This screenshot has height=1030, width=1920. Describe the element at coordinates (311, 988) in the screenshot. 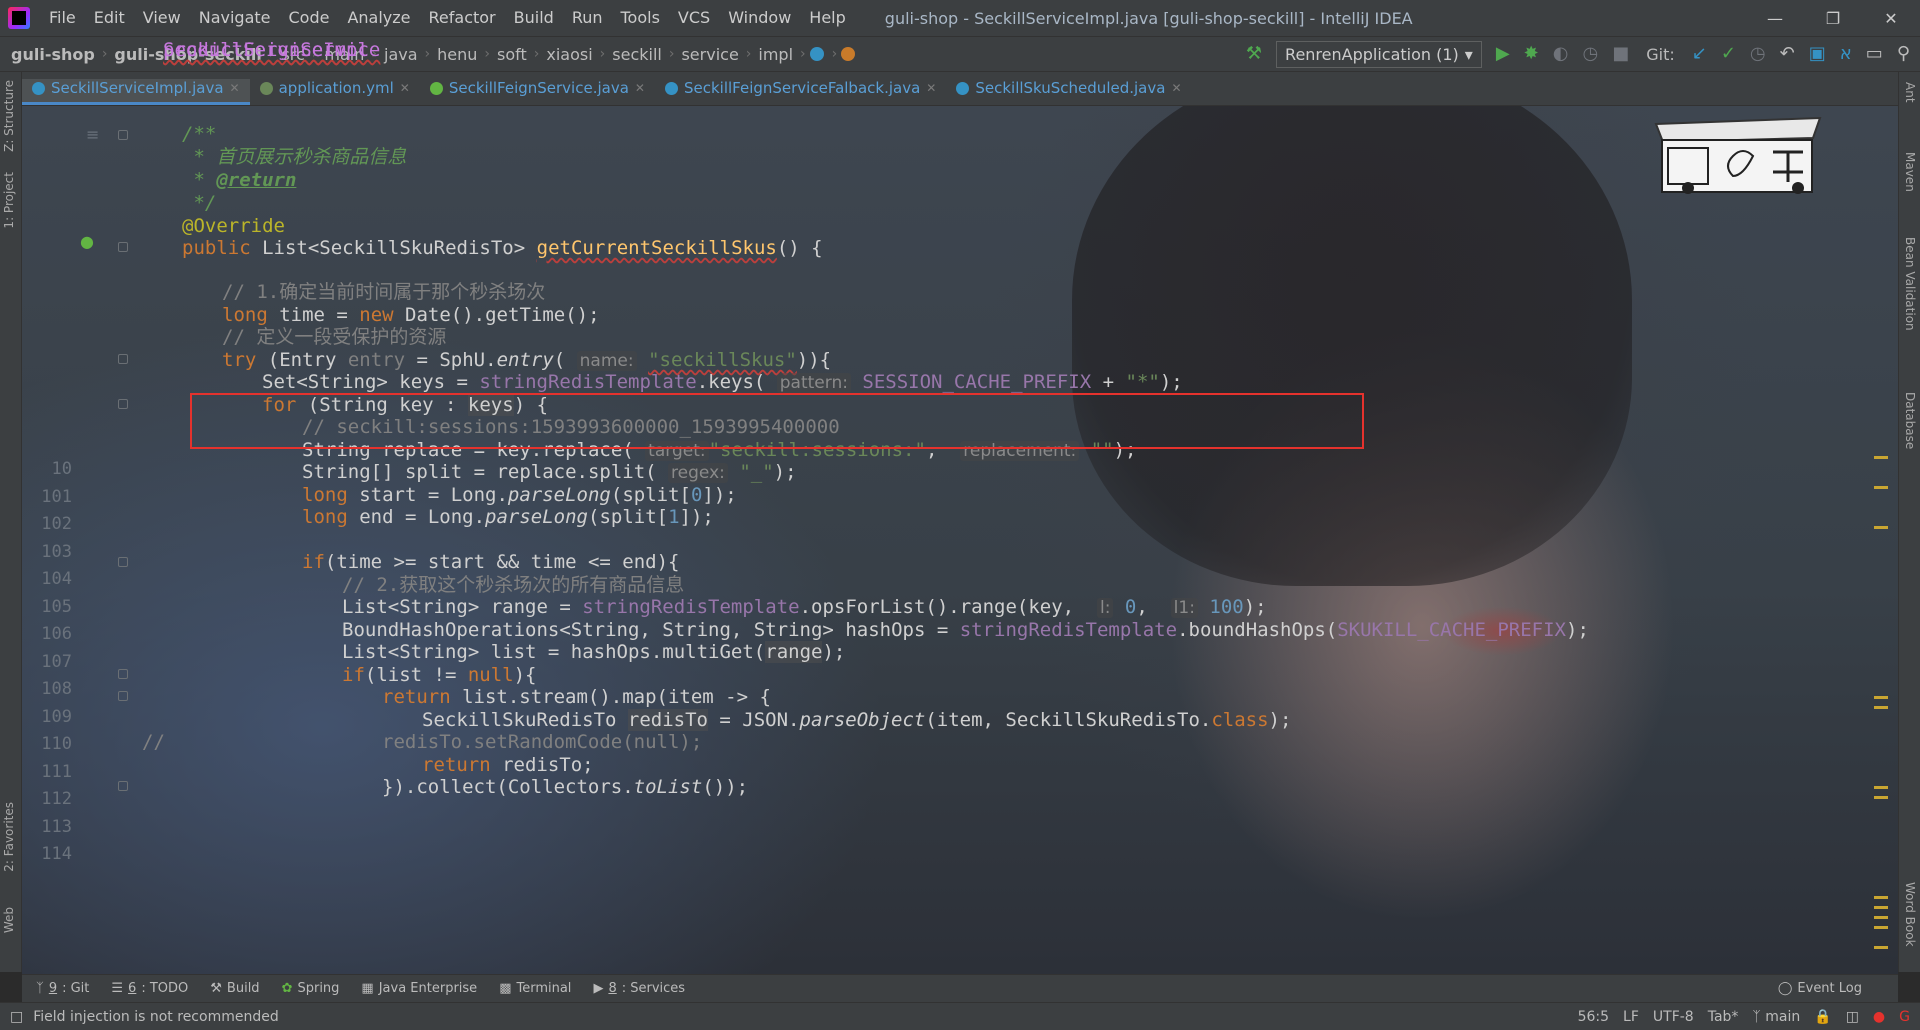

I see `tool-window-spring: ✿ Spring` at that location.